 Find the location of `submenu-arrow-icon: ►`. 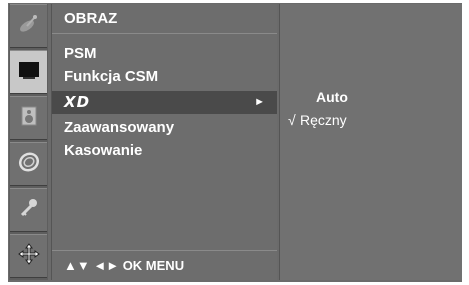

submenu-arrow-icon: ► is located at coordinates (259, 102).